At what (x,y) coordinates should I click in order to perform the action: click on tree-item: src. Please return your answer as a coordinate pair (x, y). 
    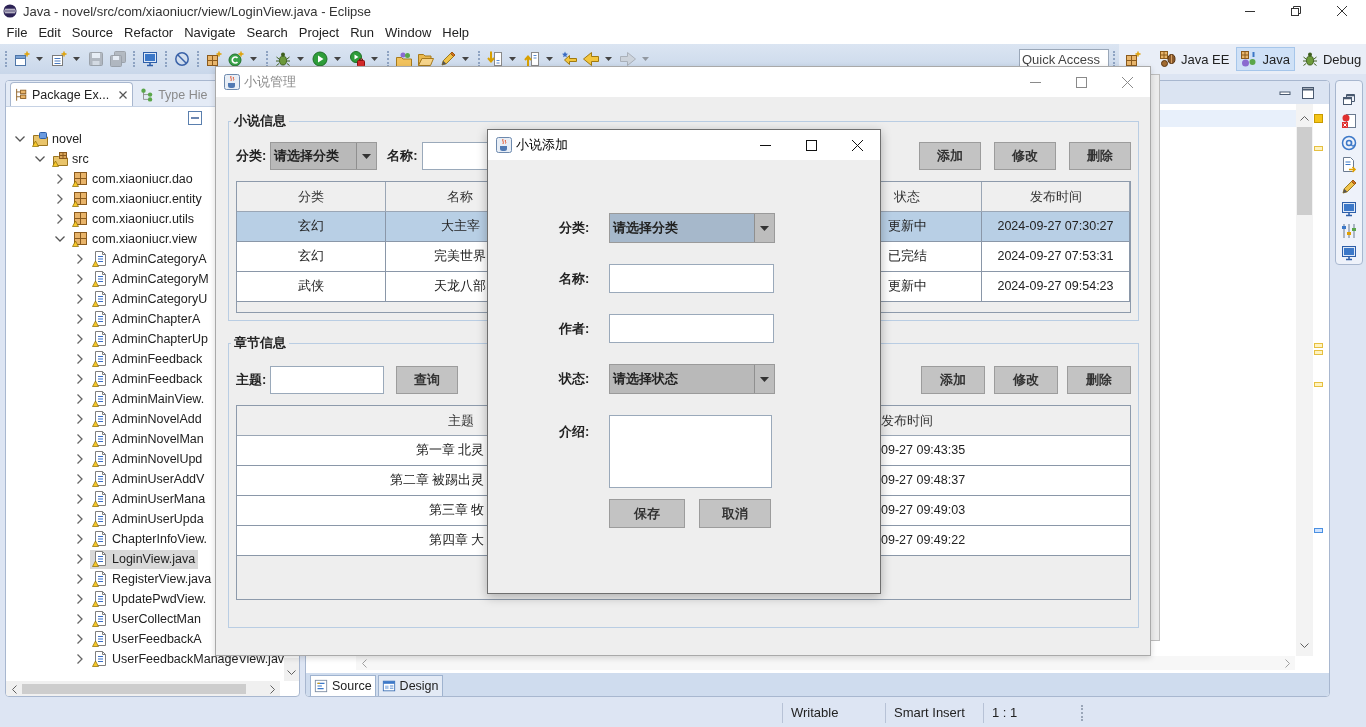
    Looking at the image, I should click on (71, 159).